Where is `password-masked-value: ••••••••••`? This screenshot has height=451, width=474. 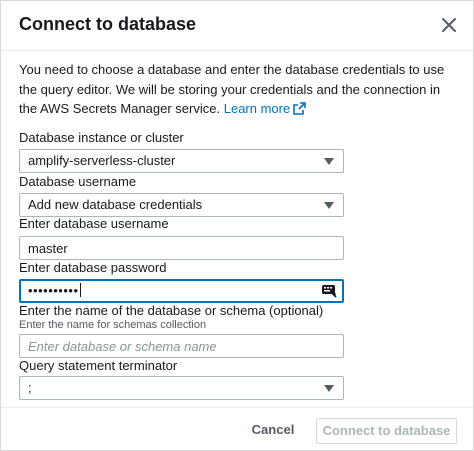 password-masked-value: •••••••••• is located at coordinates (54, 291).